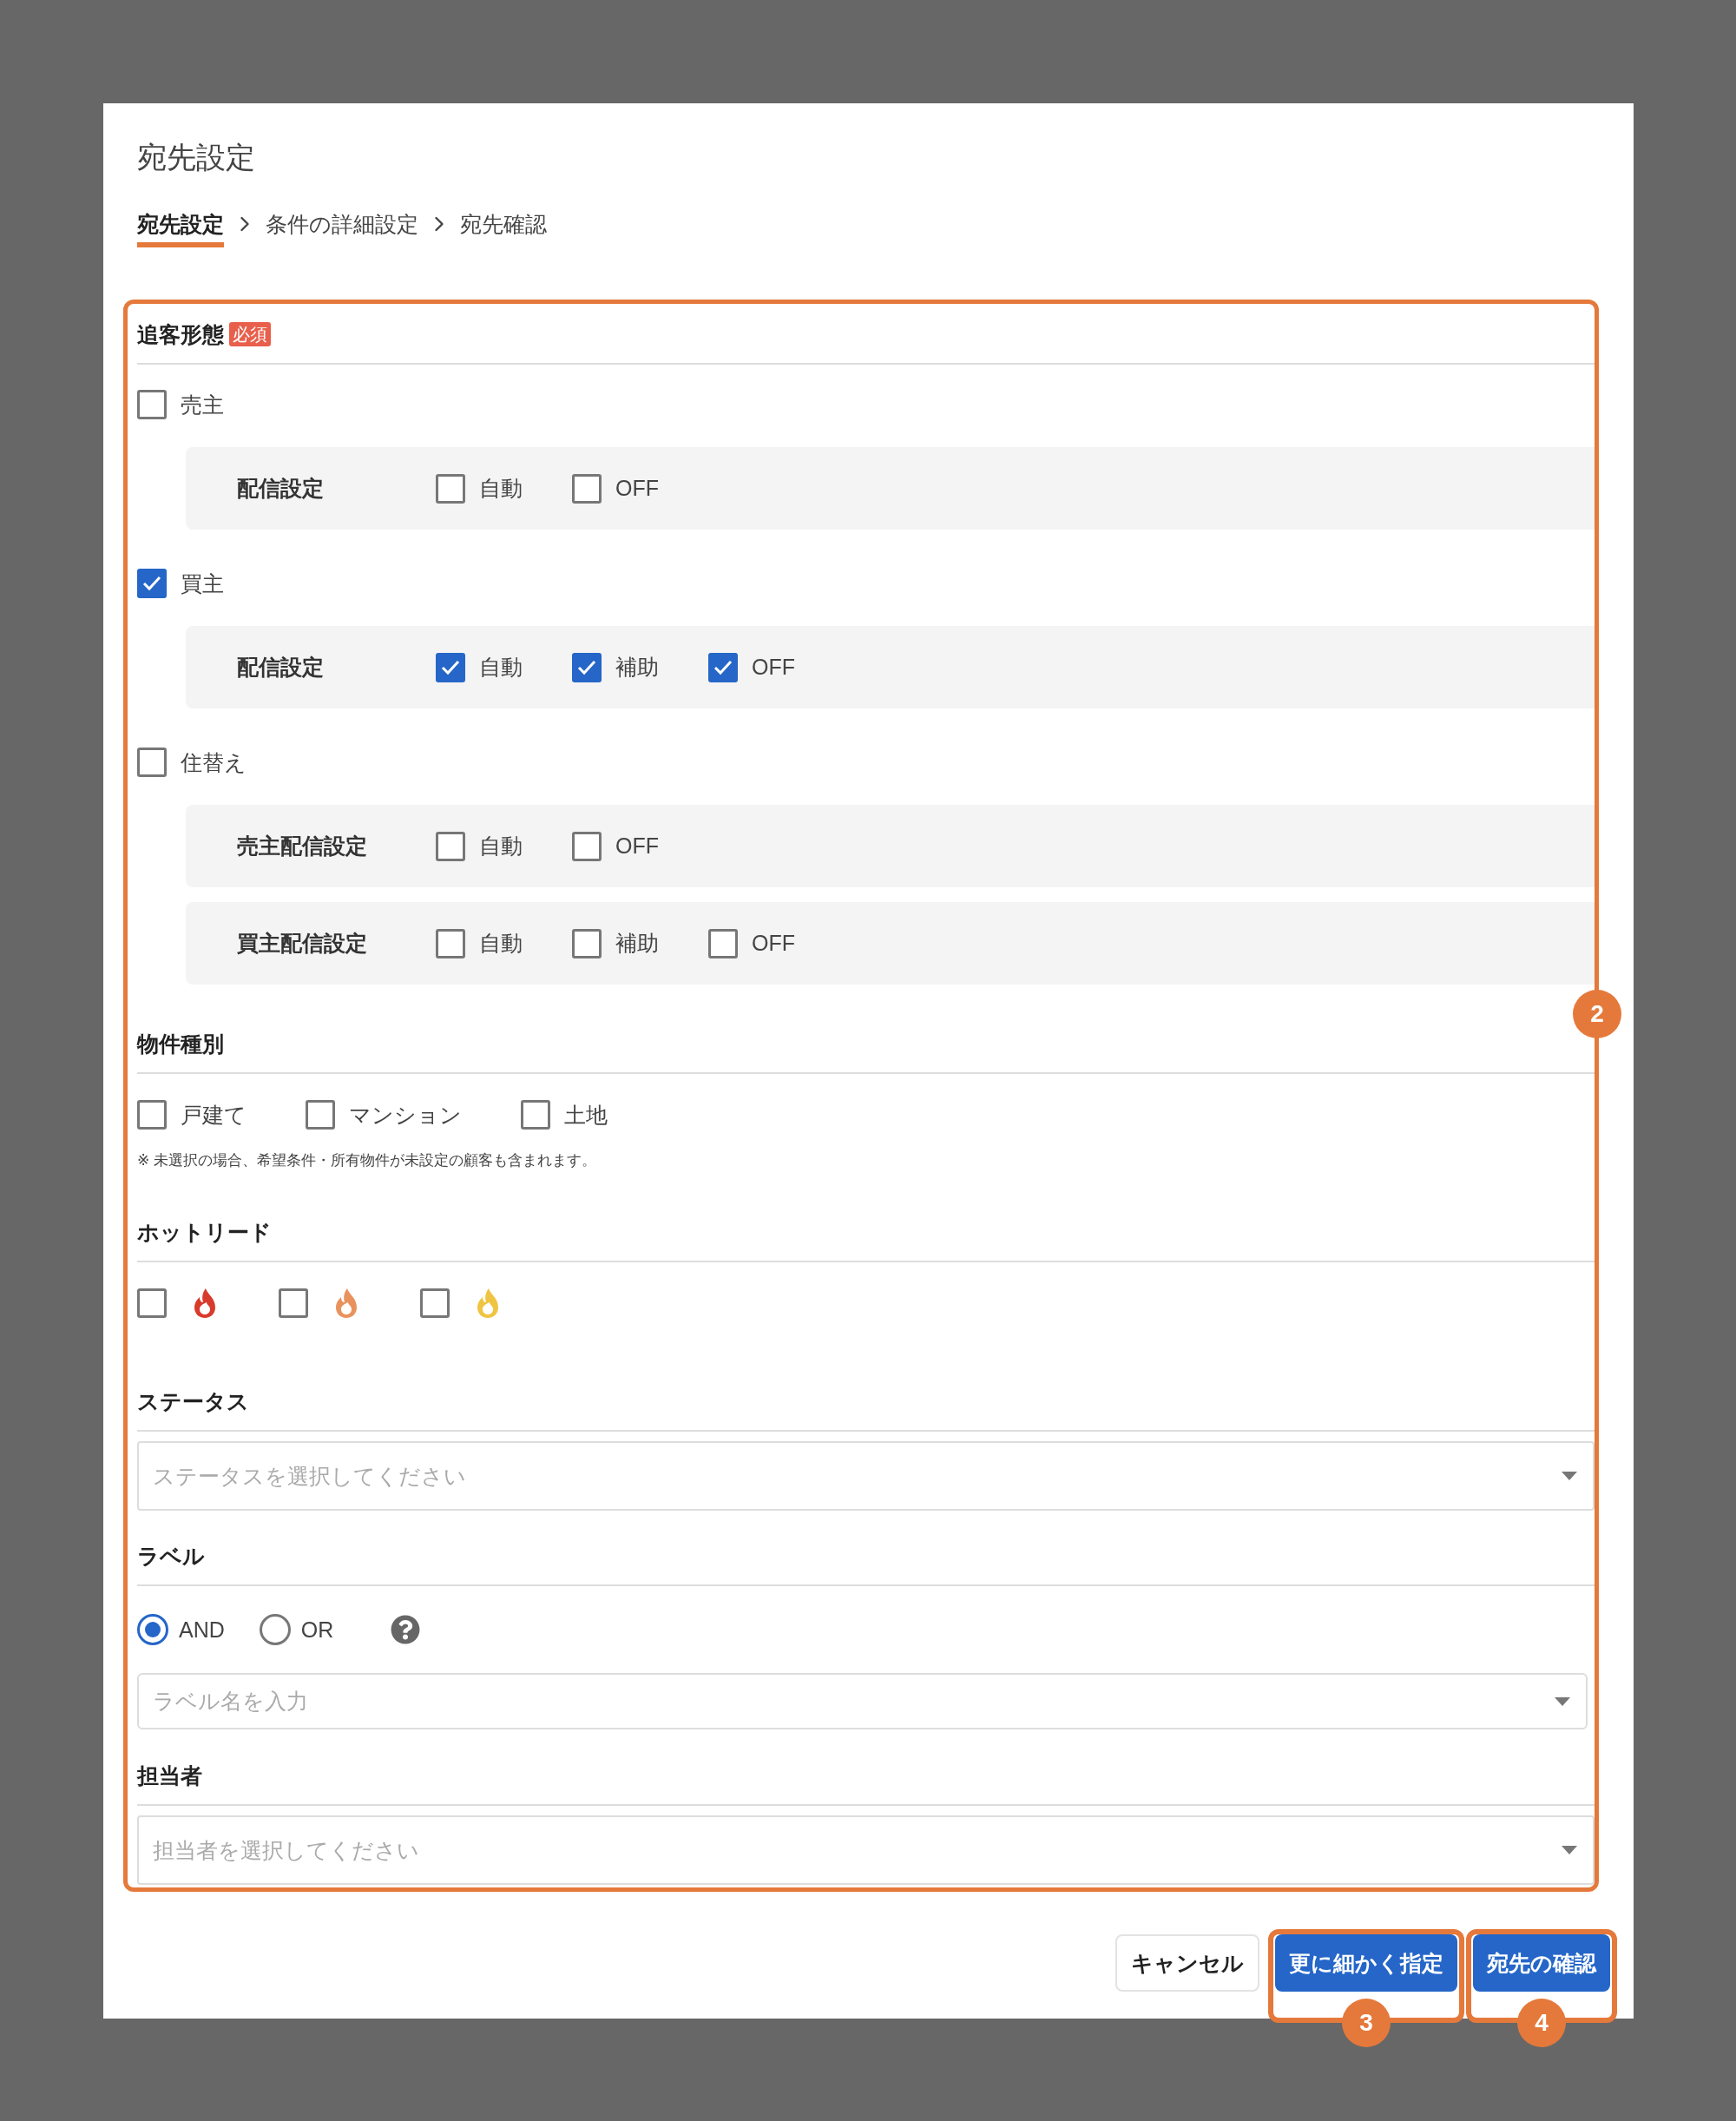  Describe the element at coordinates (180, 228) in the screenshot. I see `step-tab: 宛先設定` at that location.